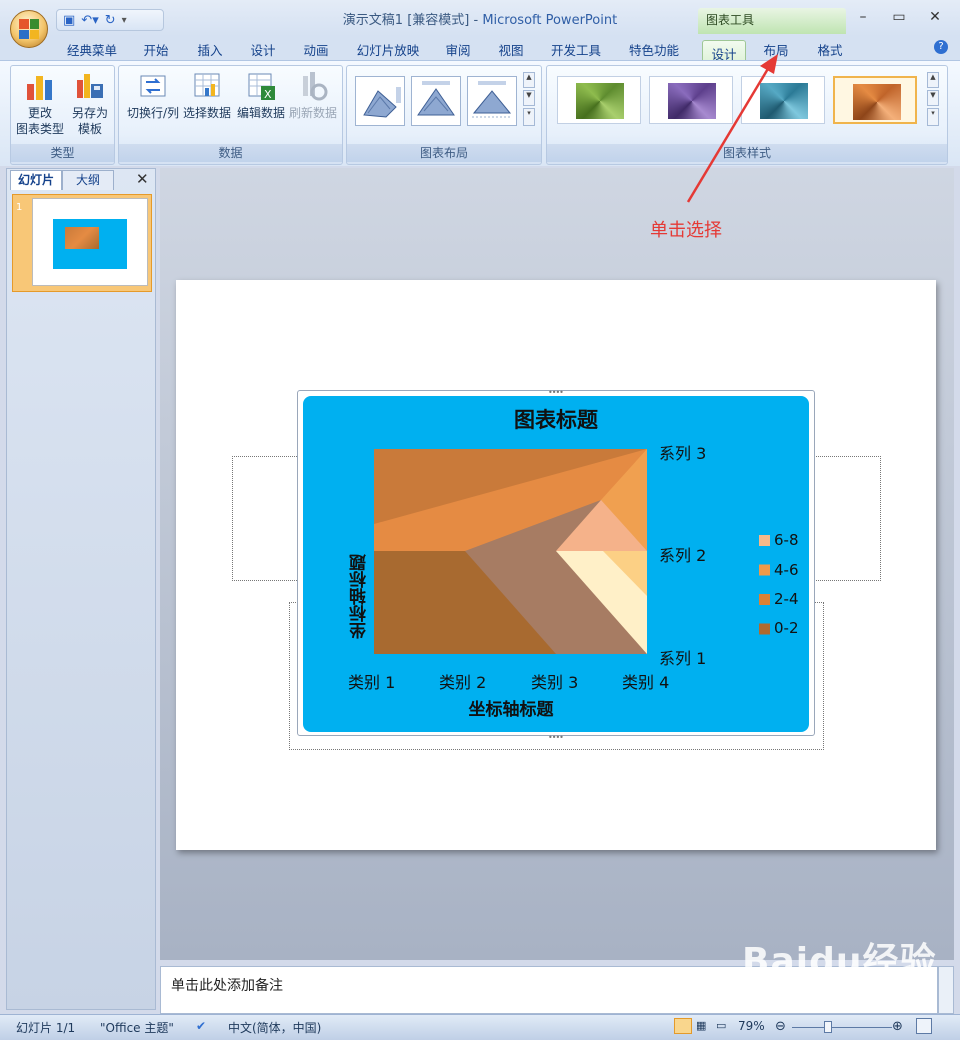 This screenshot has height=1040, width=960. I want to click on tab-special-features: 特色功能, so click(654, 49).